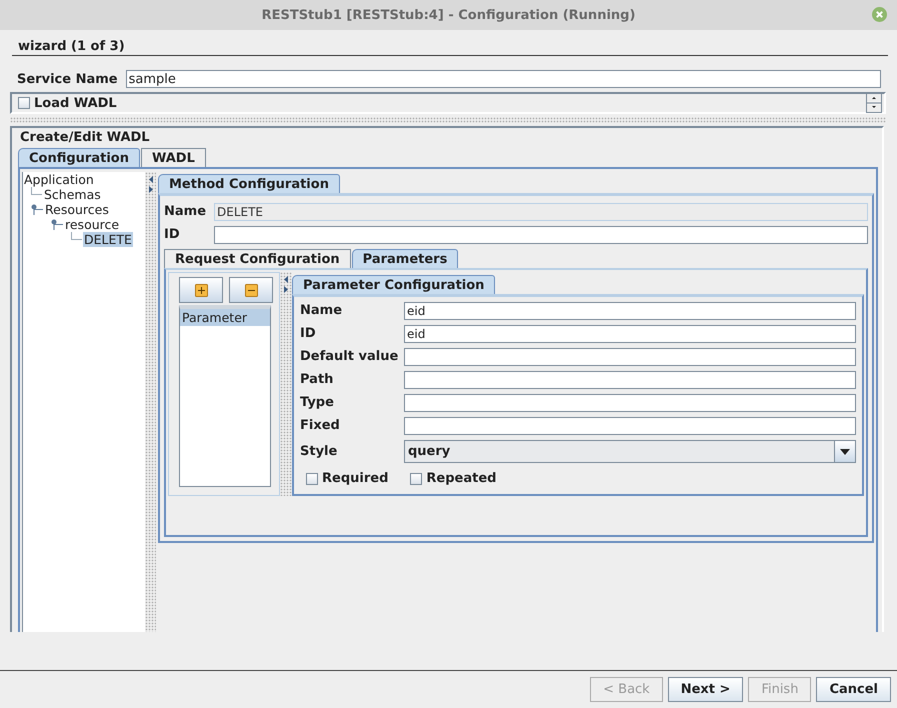  Describe the element at coordinates (706, 689) in the screenshot. I see `wizard-button: Next >` at that location.